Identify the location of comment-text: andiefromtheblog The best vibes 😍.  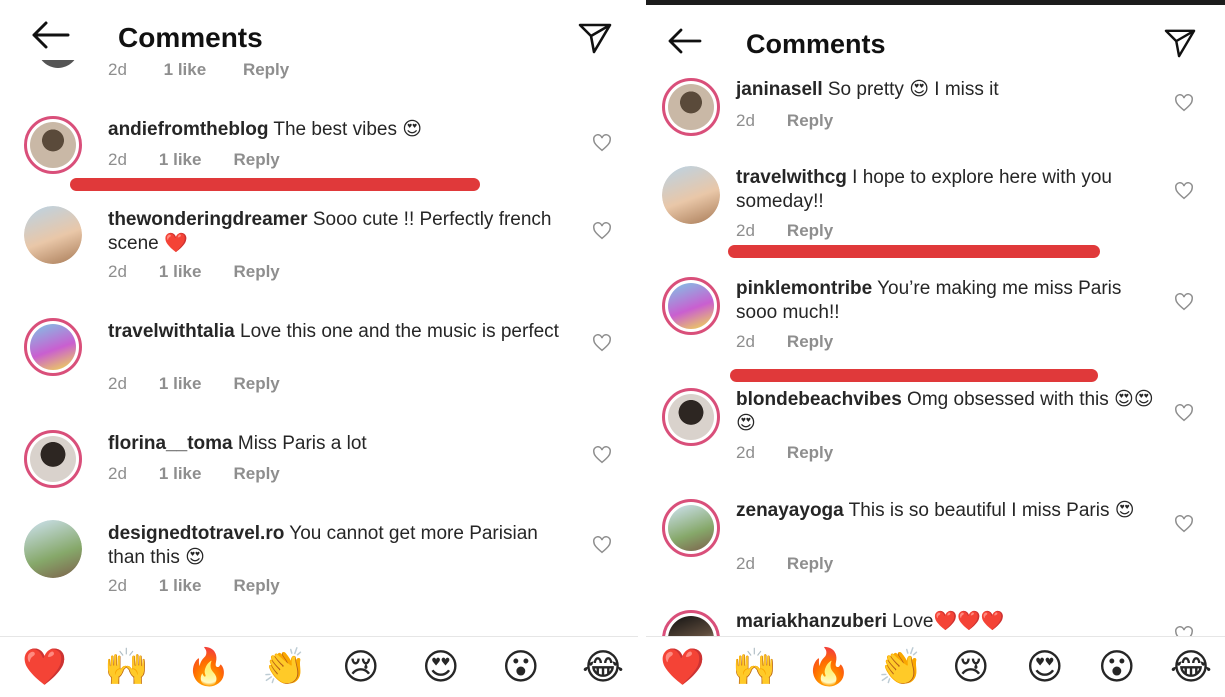
(343, 130).